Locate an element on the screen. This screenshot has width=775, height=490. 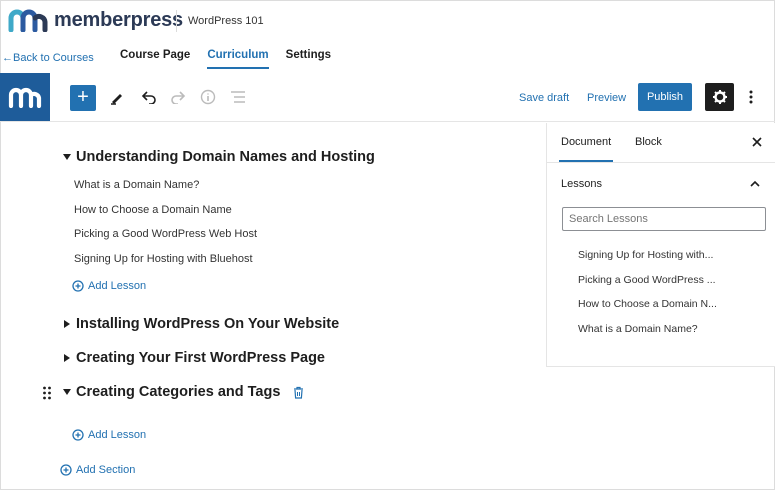
add-block-button: + is located at coordinates (83, 98).